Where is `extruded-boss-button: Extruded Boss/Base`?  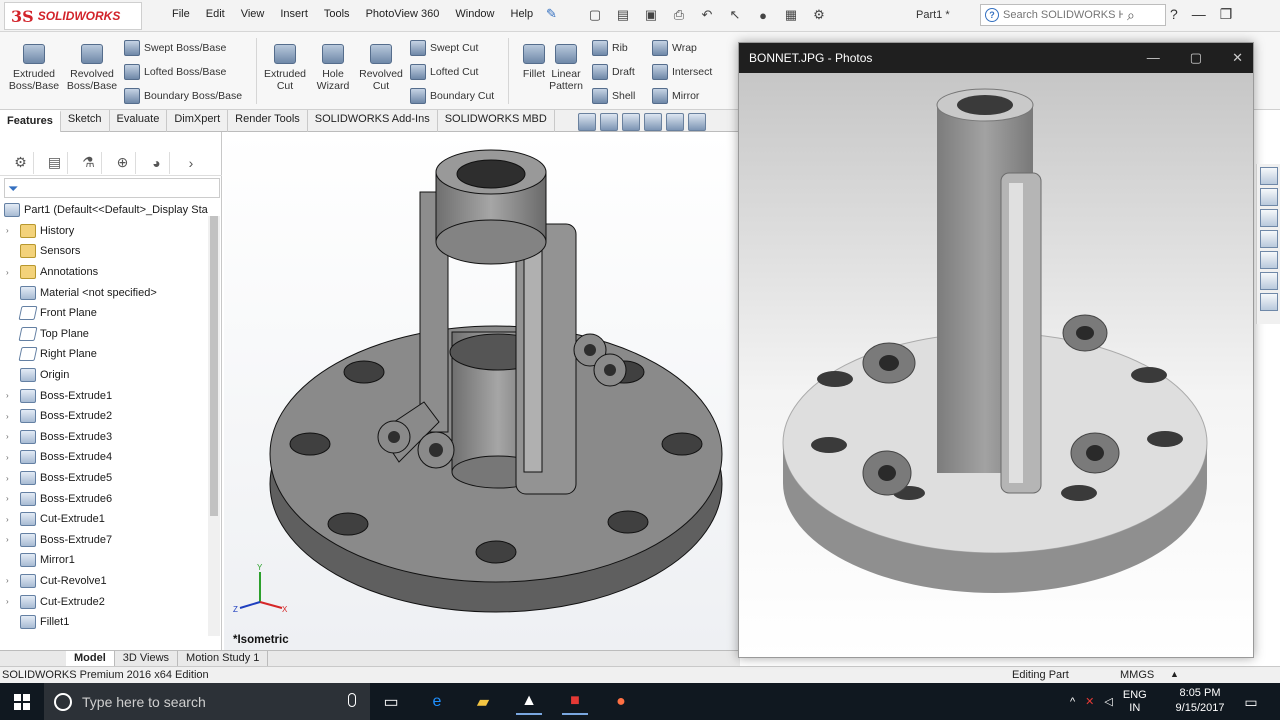 extruded-boss-button: Extruded Boss/Base is located at coordinates (34, 68).